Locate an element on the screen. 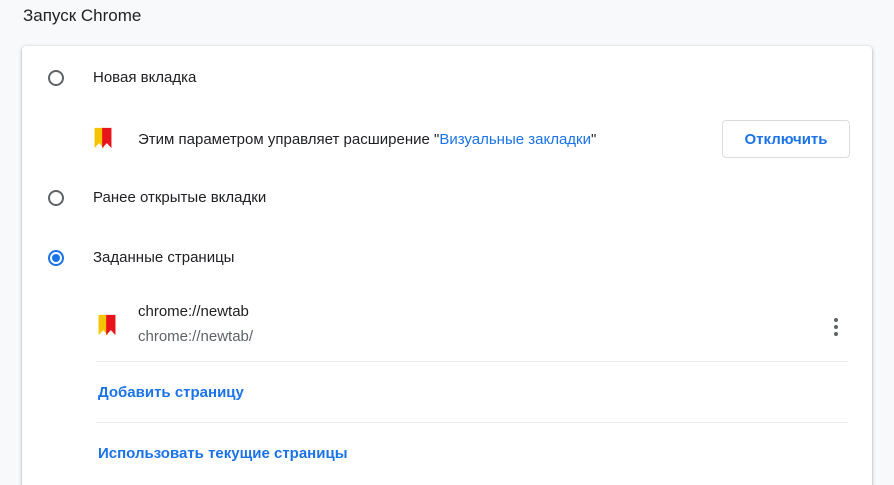  managed-text-prefix: Этим параметром управляет расширение is located at coordinates (286, 139).